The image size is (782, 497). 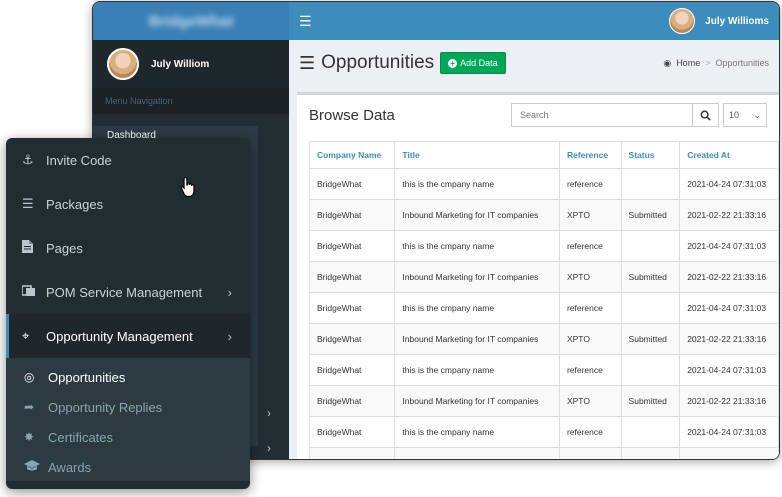 What do you see at coordinates (28, 159) in the screenshot?
I see `anchor-icon: ⚓` at bounding box center [28, 159].